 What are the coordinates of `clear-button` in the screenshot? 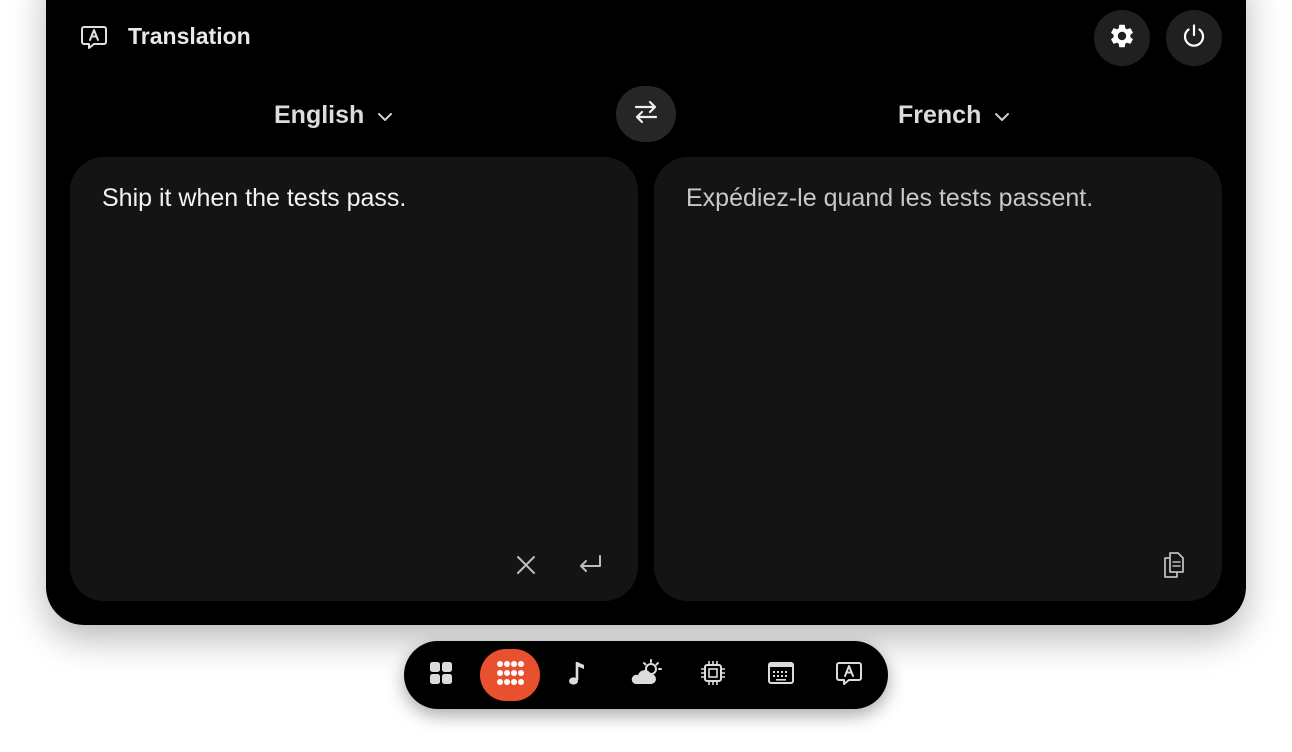 It's located at (526, 567).